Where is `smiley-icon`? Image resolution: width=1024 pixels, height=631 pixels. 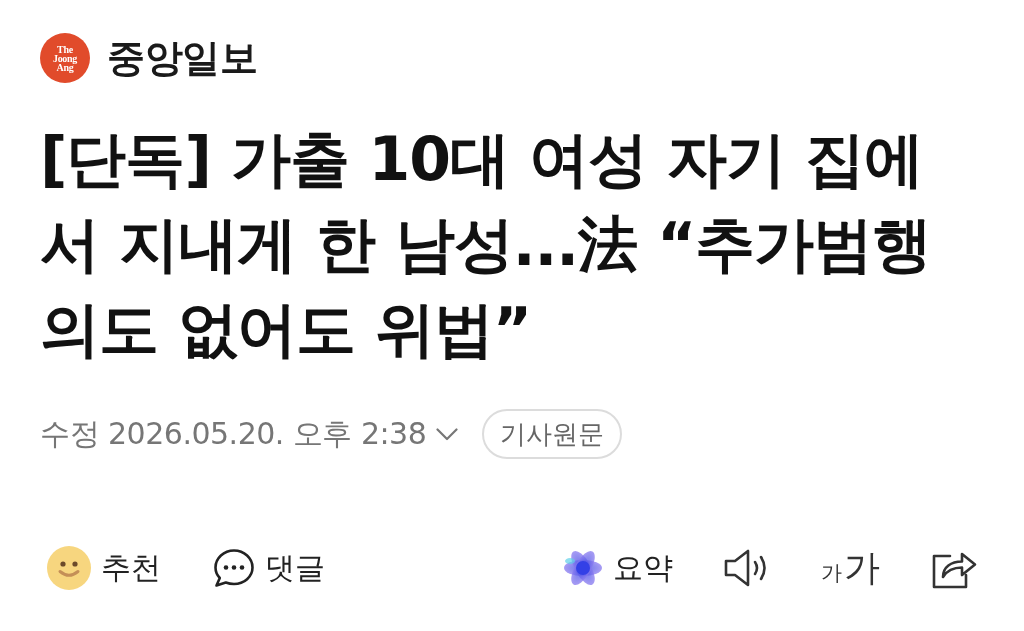 smiley-icon is located at coordinates (69, 568).